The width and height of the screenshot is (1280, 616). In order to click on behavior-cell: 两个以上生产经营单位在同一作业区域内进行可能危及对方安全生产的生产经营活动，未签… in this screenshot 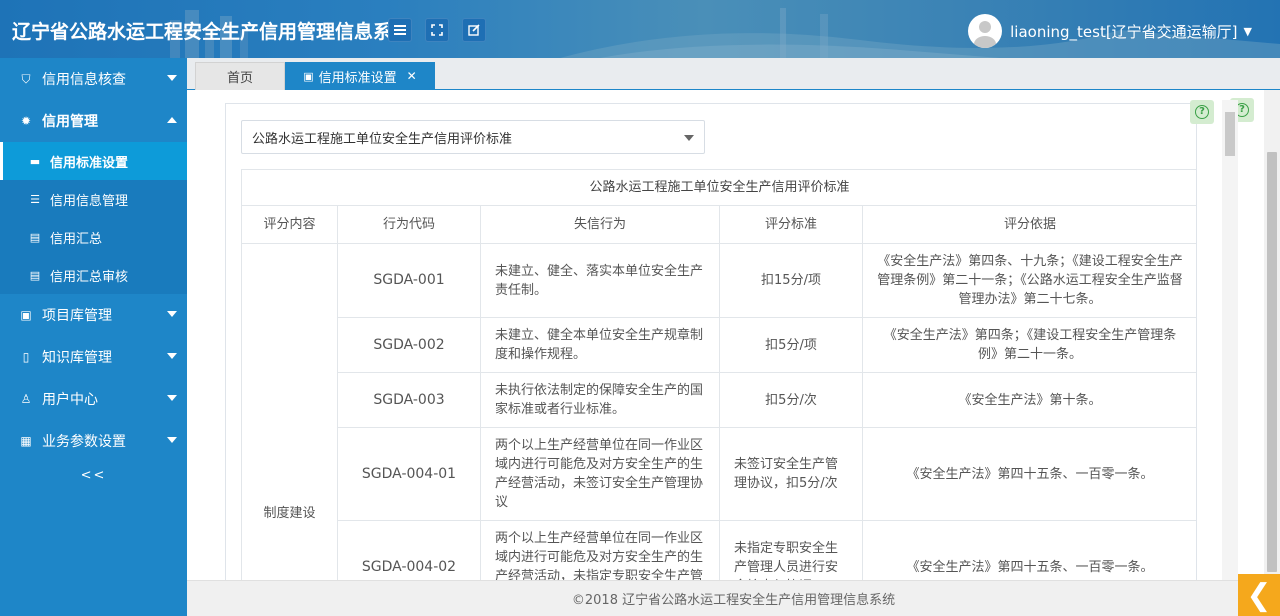, I will do `click(600, 474)`.